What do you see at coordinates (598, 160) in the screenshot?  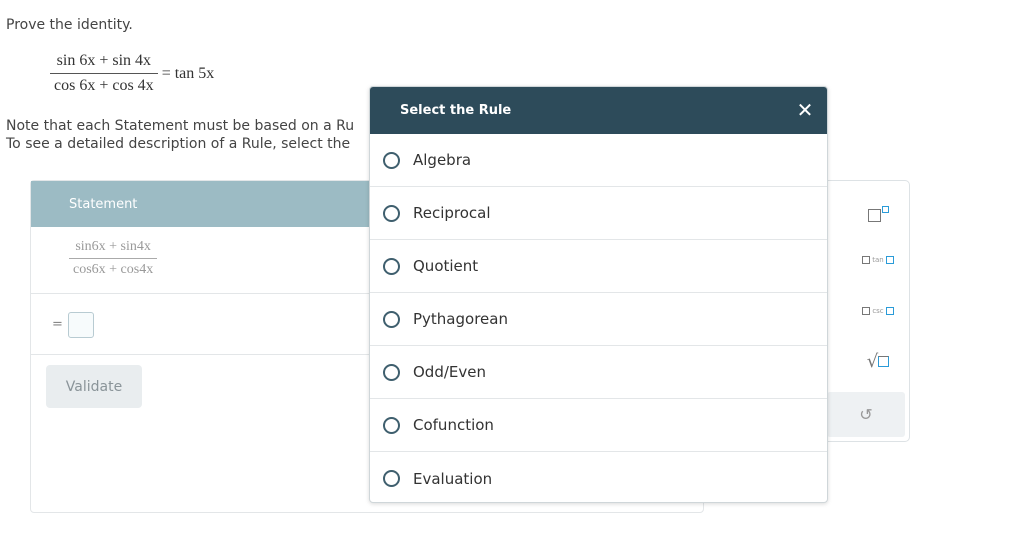 I see `rule-option-algebra: Algebra` at bounding box center [598, 160].